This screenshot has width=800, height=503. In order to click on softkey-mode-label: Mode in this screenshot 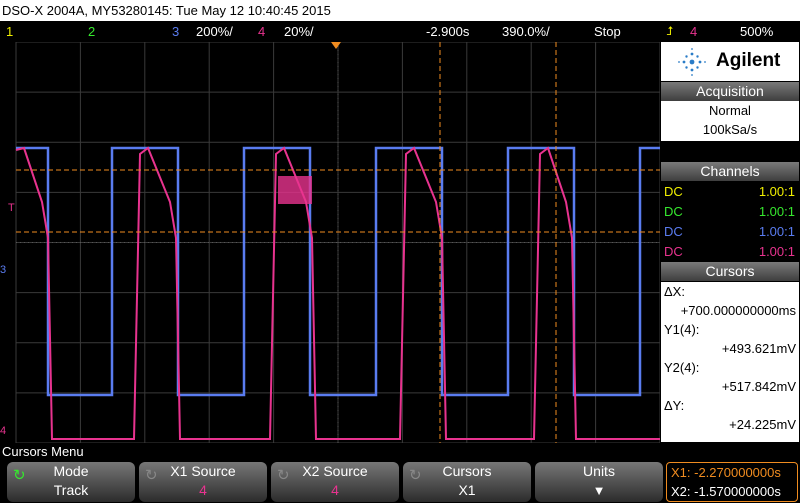, I will do `click(71, 471)`.